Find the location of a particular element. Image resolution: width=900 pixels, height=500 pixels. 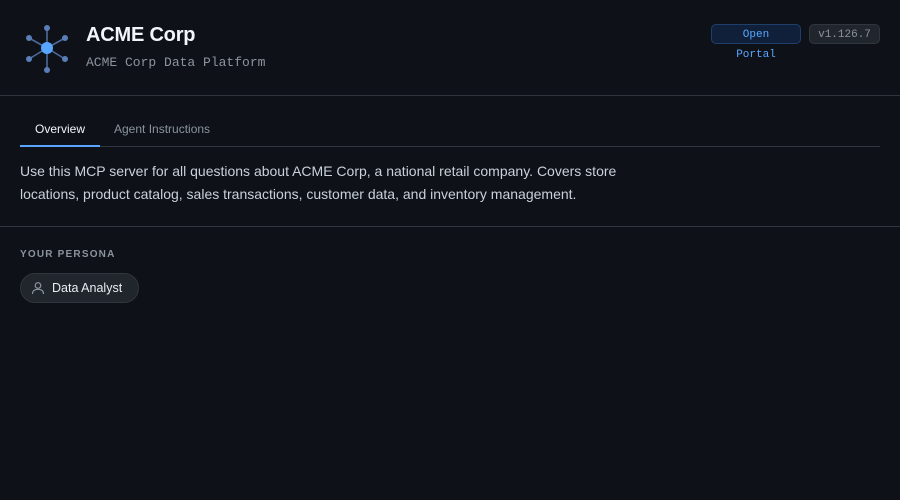

version-badge: v1.126.7 is located at coordinates (844, 34).